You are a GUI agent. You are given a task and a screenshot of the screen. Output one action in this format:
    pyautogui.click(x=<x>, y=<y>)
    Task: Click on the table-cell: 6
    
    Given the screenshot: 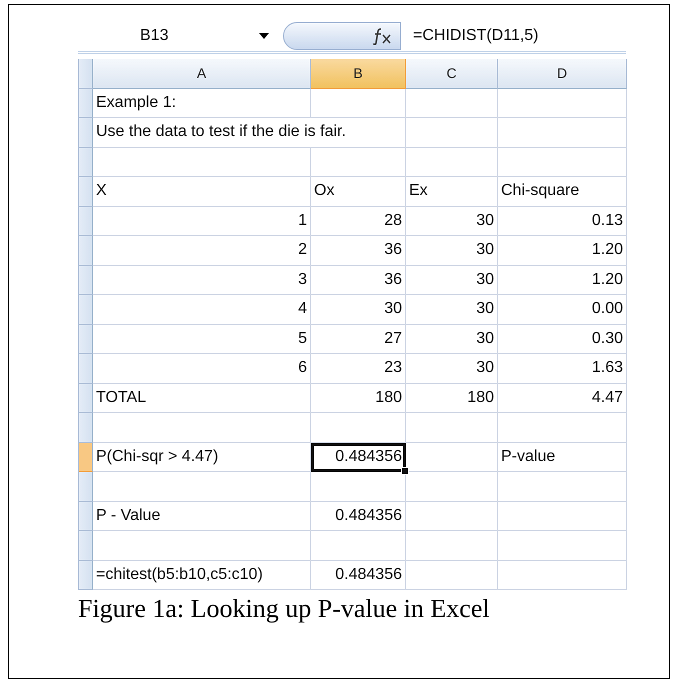 What is the action you would take?
    pyautogui.click(x=202, y=369)
    